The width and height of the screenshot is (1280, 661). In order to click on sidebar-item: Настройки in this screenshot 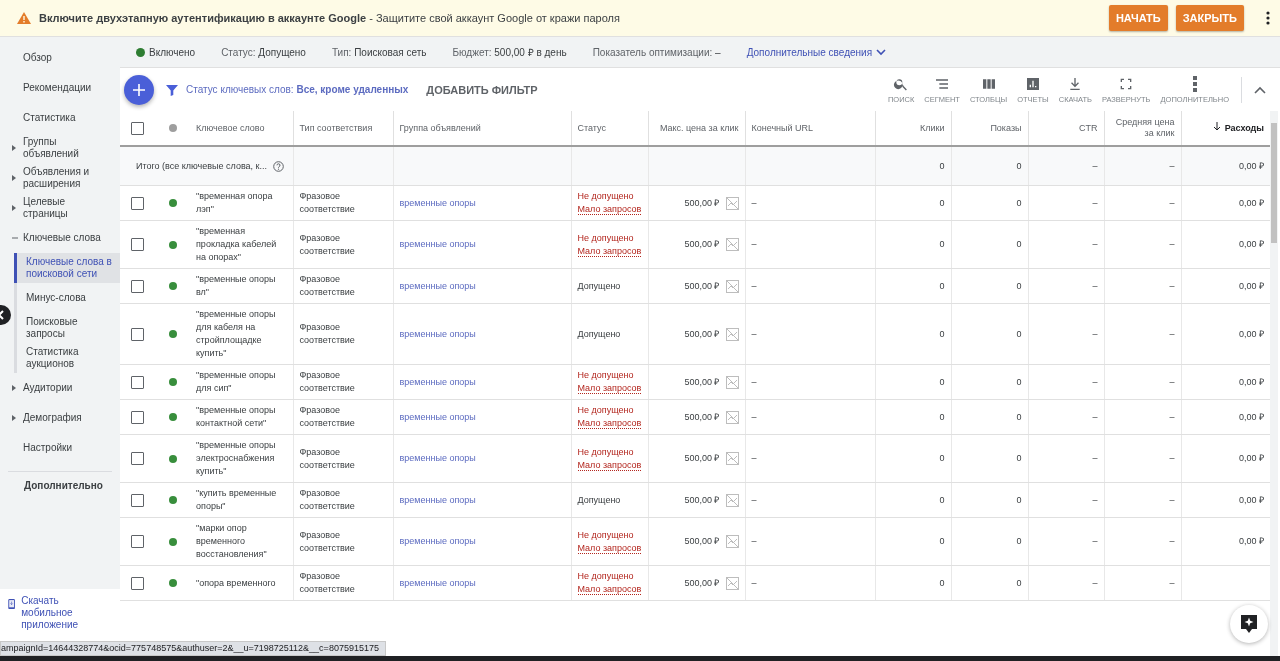, I will do `click(60, 448)`.